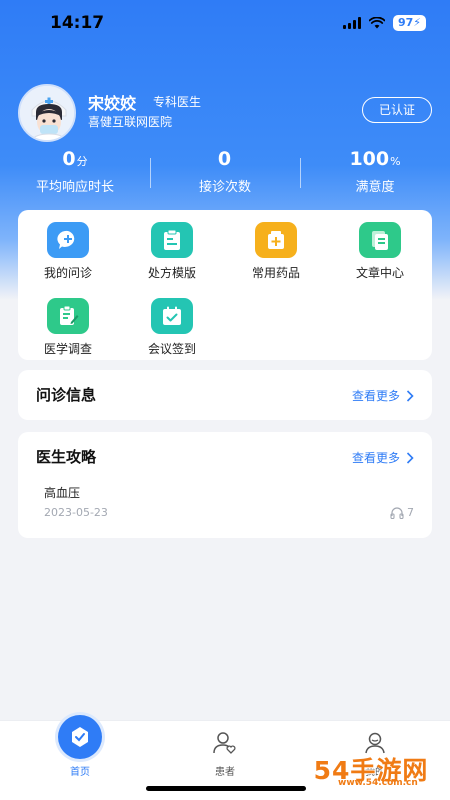 The width and height of the screenshot is (450, 800). I want to click on stat-number: 100, so click(369, 159).